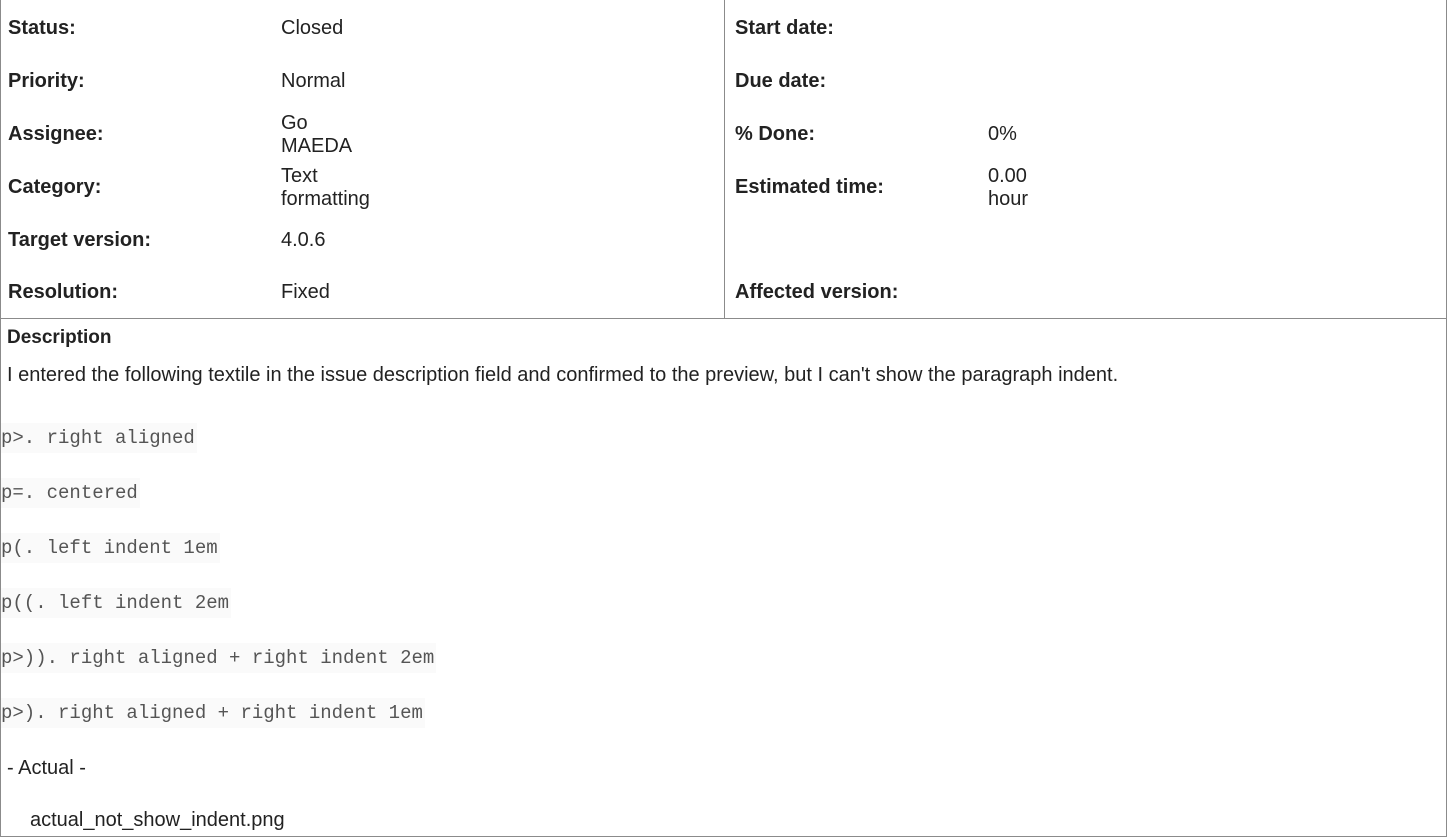 The image size is (1449, 837). I want to click on attr-label: Affected version:, so click(817, 292).